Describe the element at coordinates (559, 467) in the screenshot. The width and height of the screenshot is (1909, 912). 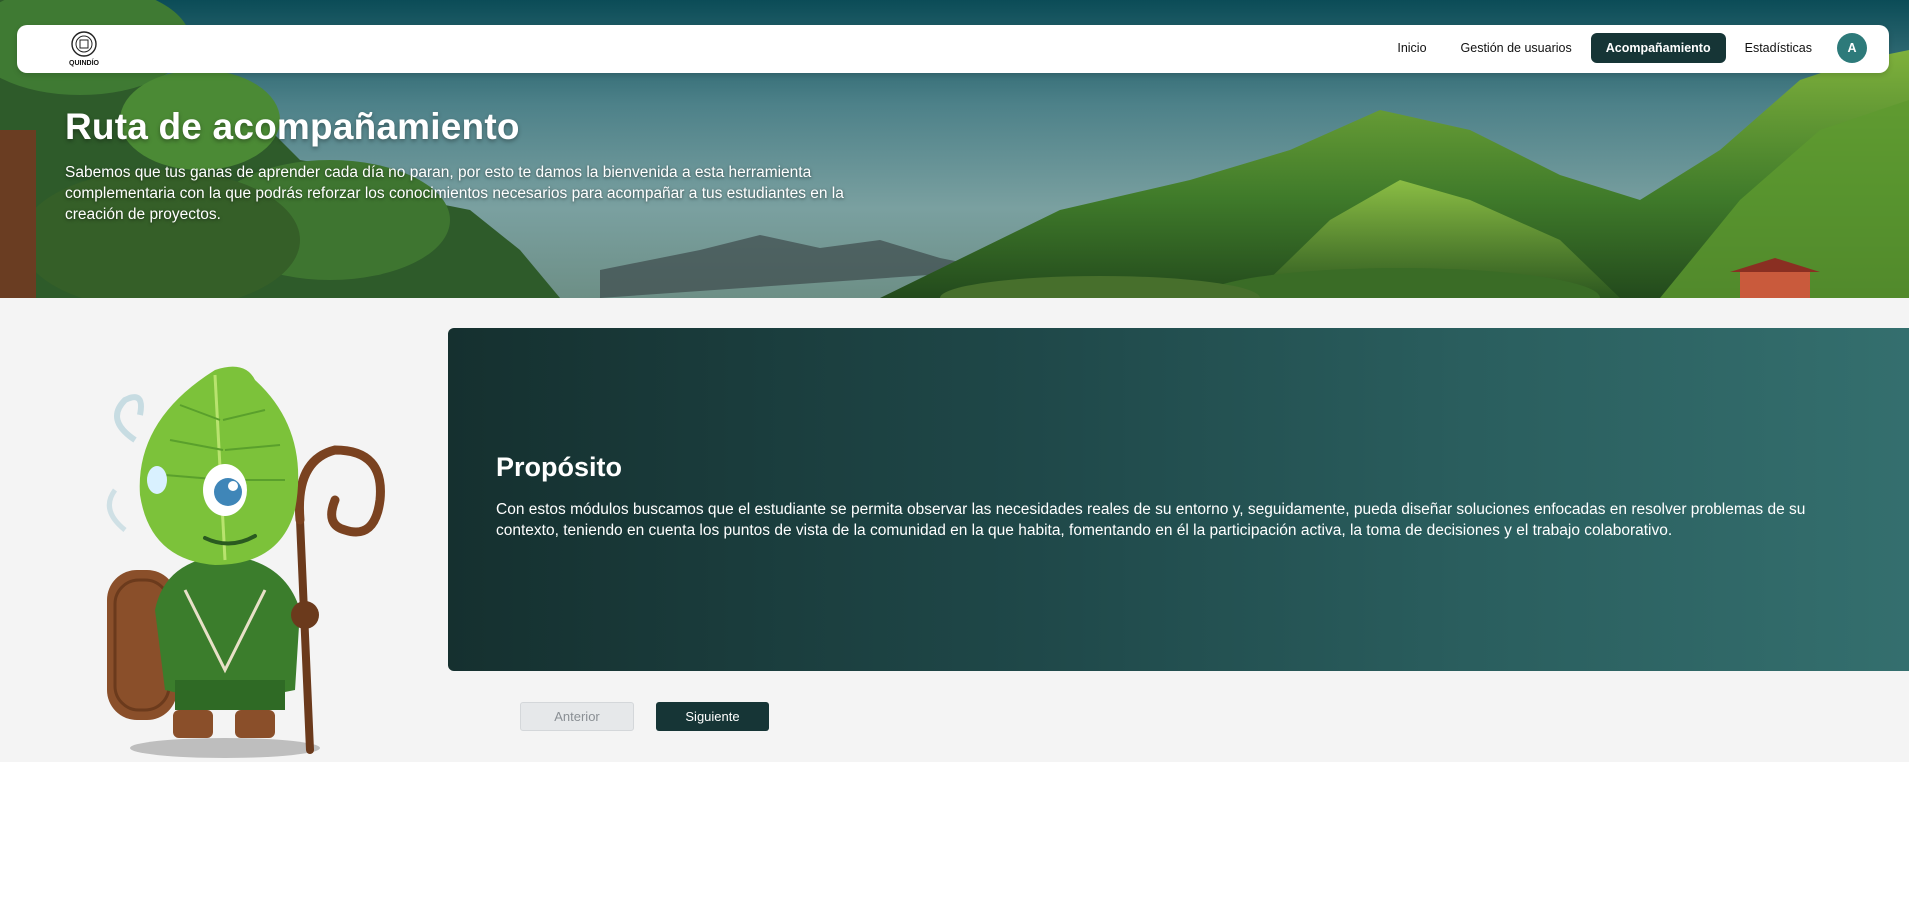
I see `purpose-title: Propósito` at that location.